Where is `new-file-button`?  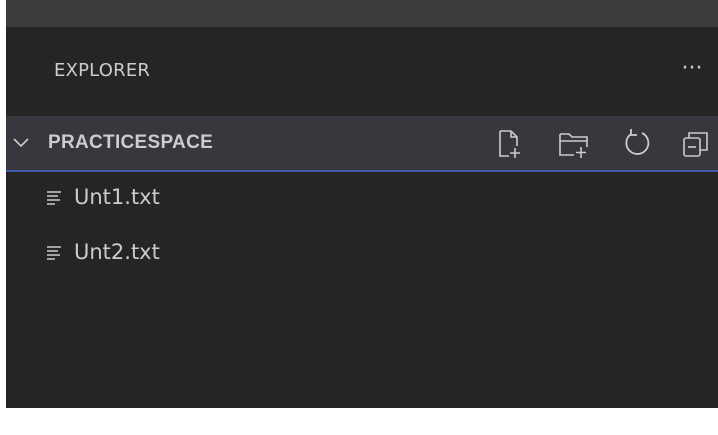
new-file-button is located at coordinates (510, 144).